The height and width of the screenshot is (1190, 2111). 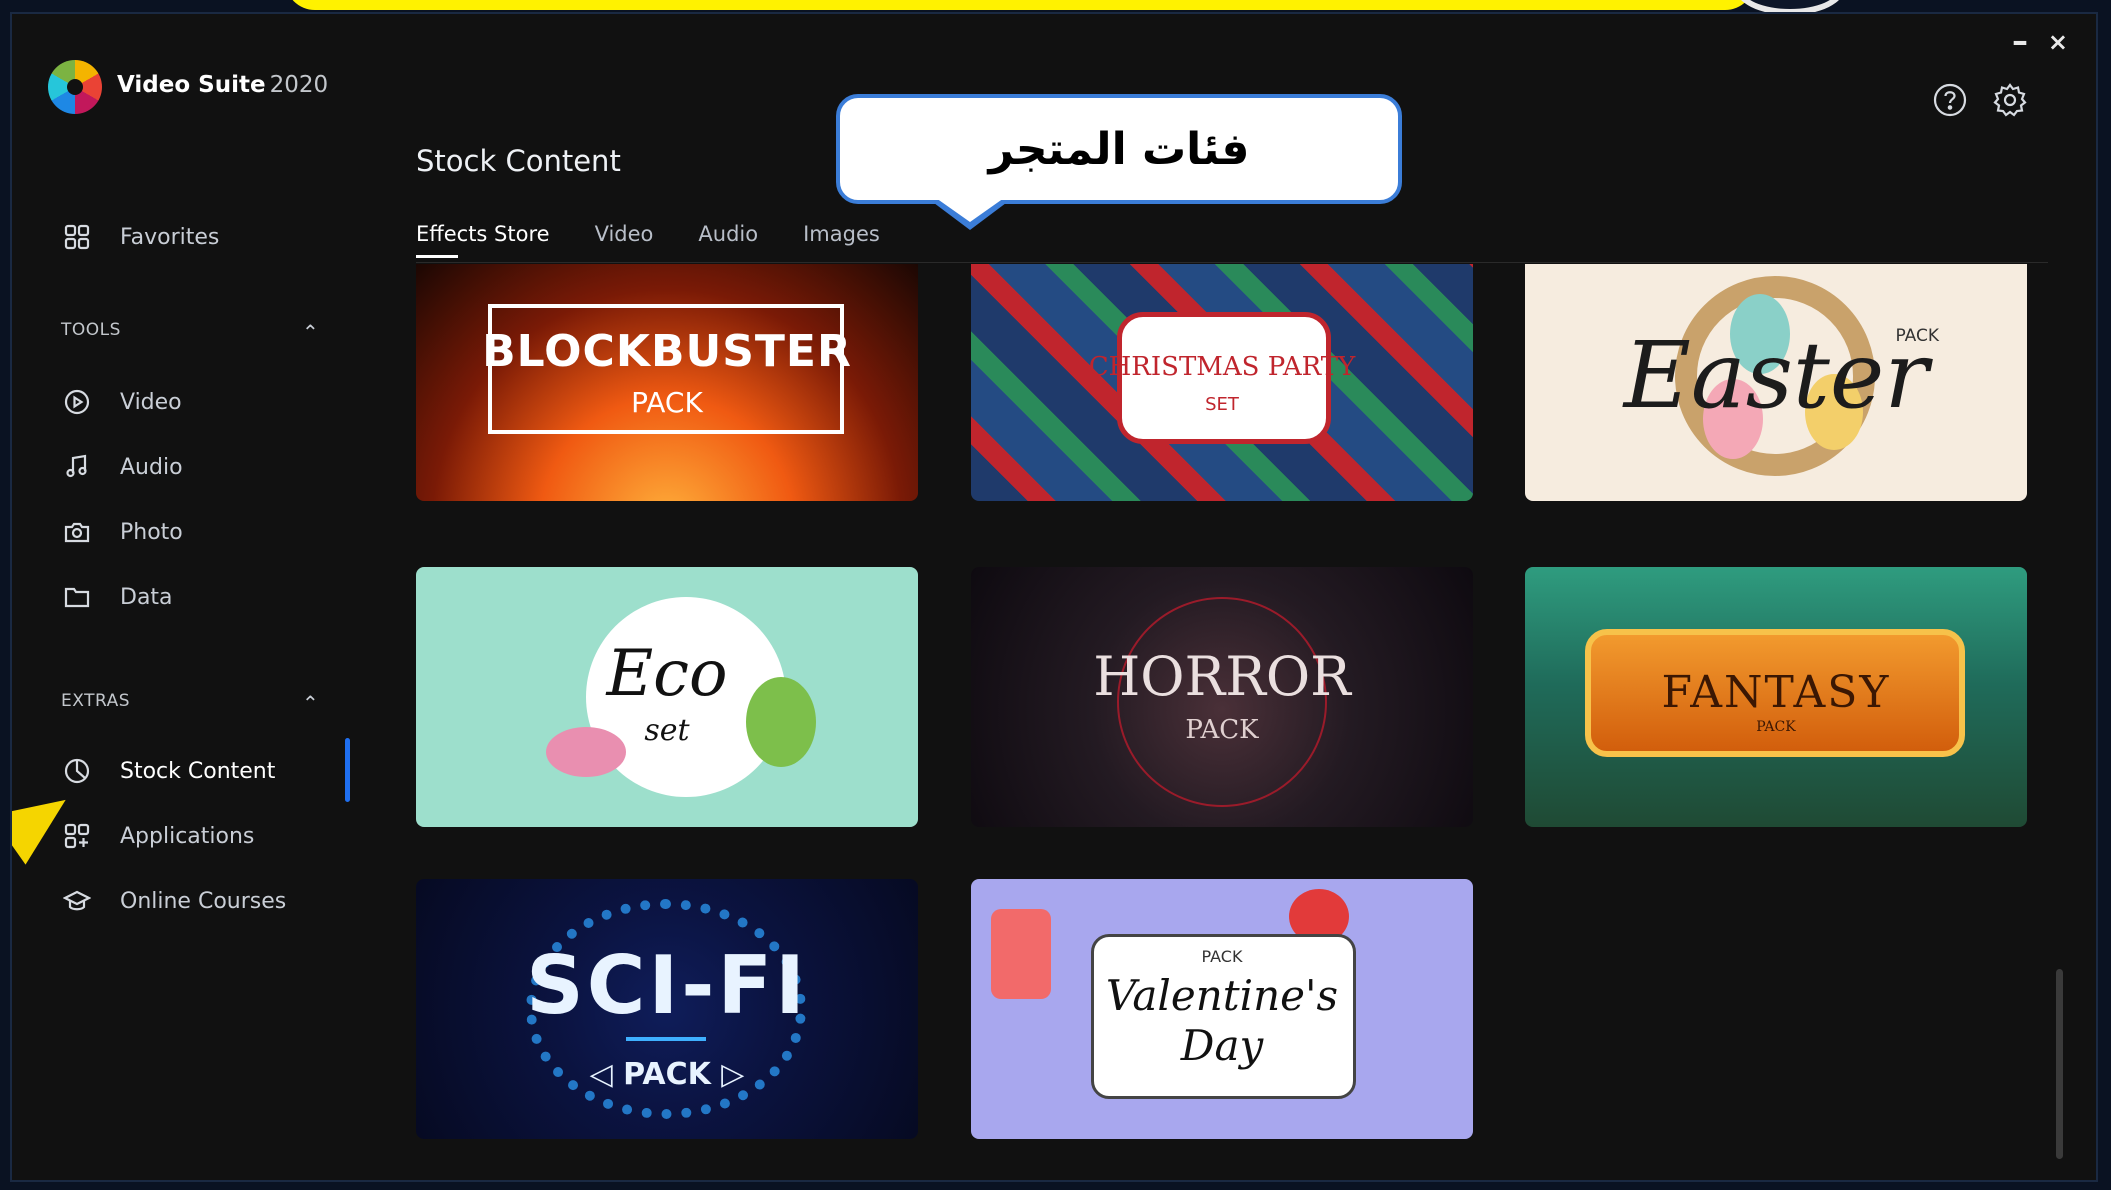 What do you see at coordinates (77, 402) in the screenshot?
I see `play-circle-icon` at bounding box center [77, 402].